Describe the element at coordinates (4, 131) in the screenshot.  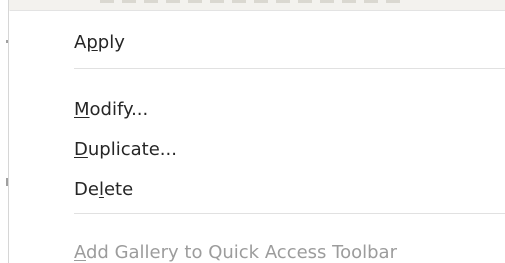
I see `window-left-border` at that location.